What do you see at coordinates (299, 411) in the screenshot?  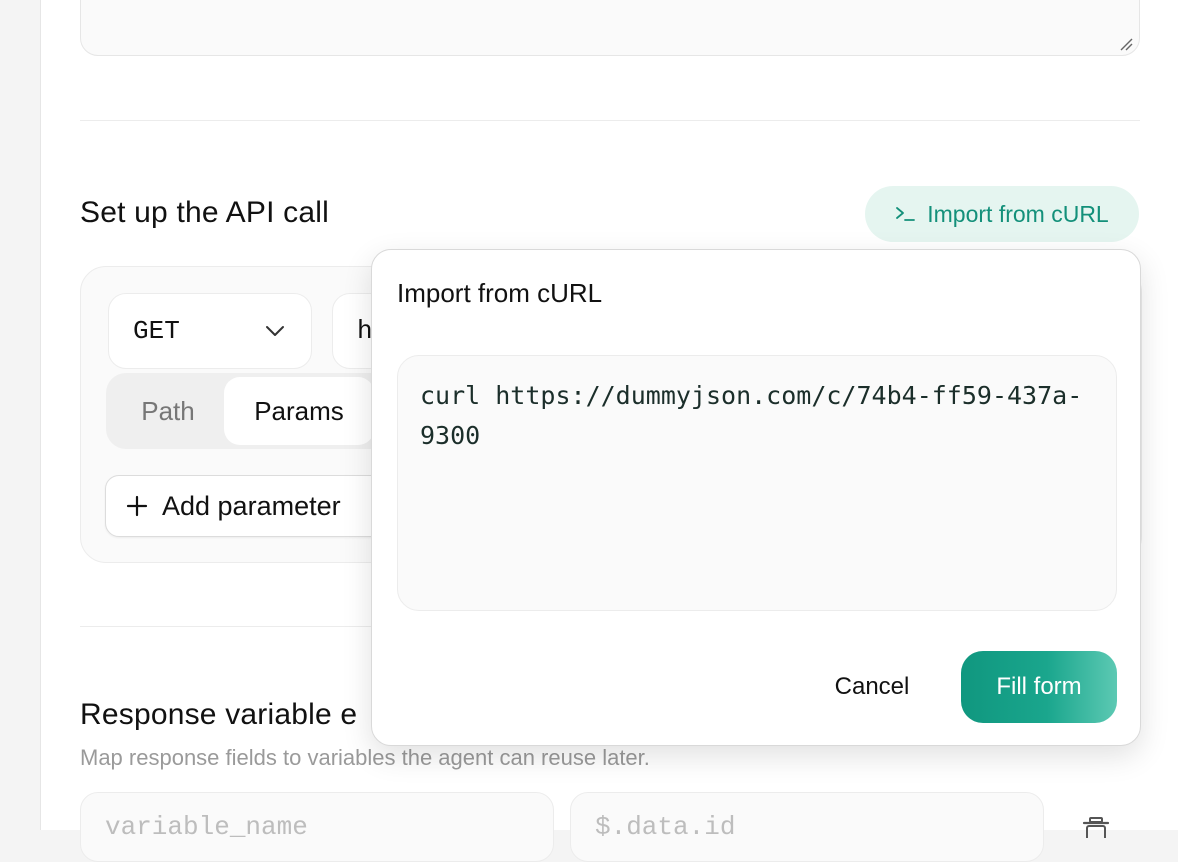 I see `tab-params: Params` at bounding box center [299, 411].